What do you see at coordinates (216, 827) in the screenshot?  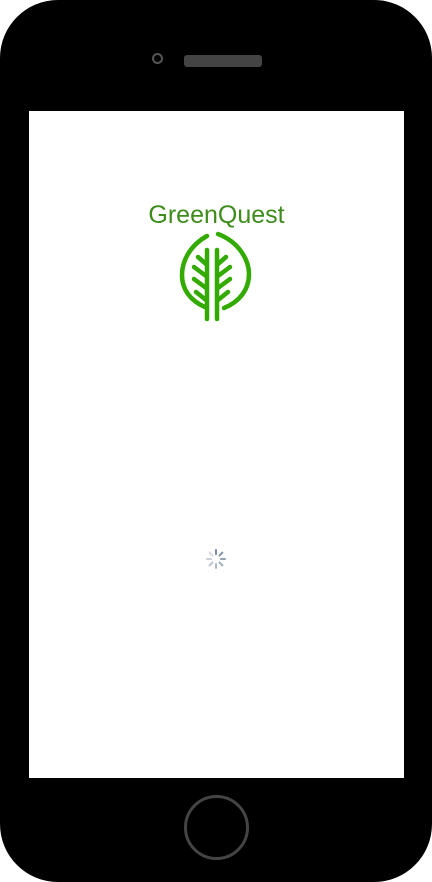 I see `home-button` at bounding box center [216, 827].